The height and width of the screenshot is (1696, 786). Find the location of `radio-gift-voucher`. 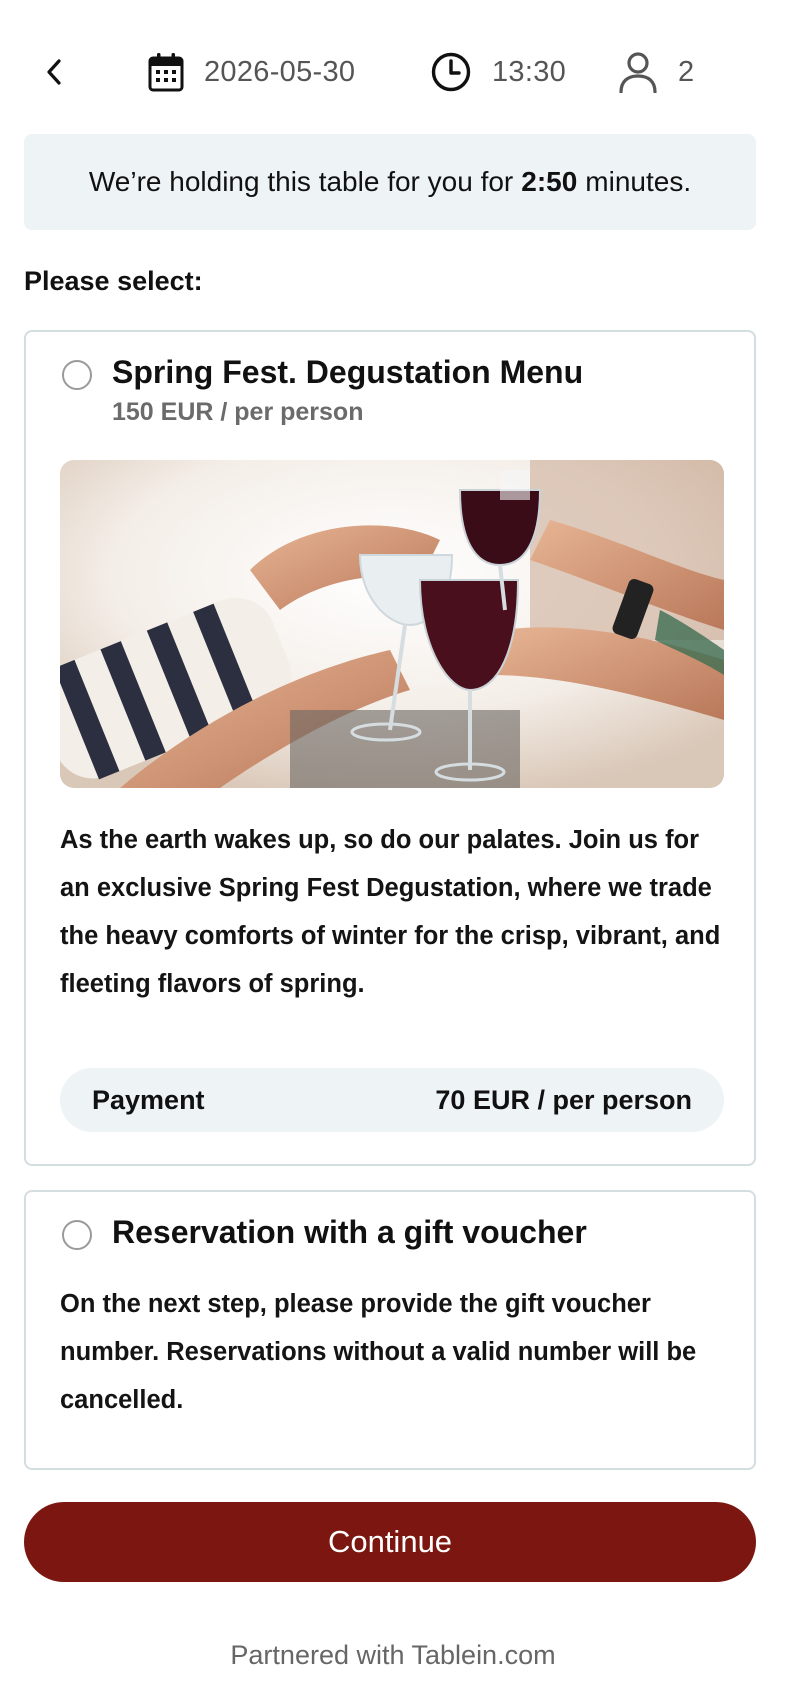

radio-gift-voucher is located at coordinates (77, 1235).